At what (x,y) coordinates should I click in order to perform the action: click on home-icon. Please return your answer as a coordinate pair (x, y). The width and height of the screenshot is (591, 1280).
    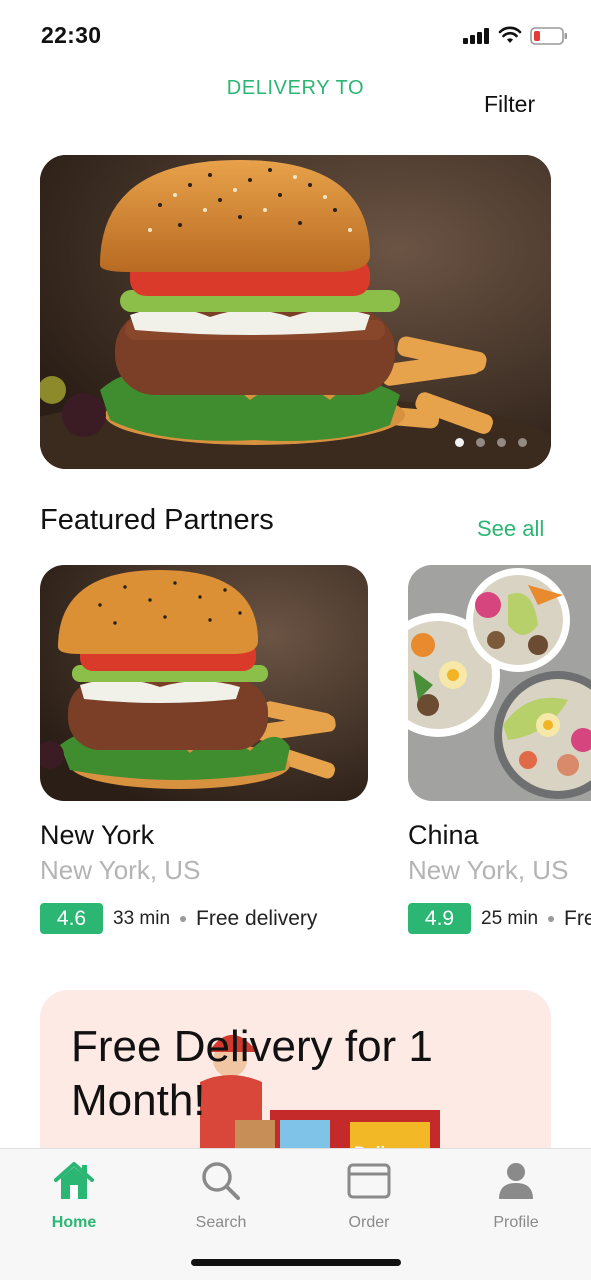
    Looking at the image, I should click on (74, 1180).